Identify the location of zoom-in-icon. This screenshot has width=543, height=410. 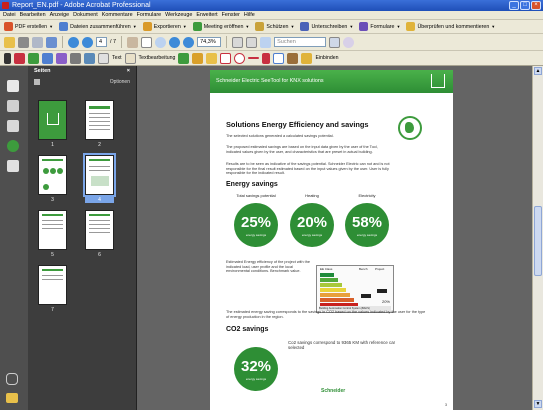
(189, 42).